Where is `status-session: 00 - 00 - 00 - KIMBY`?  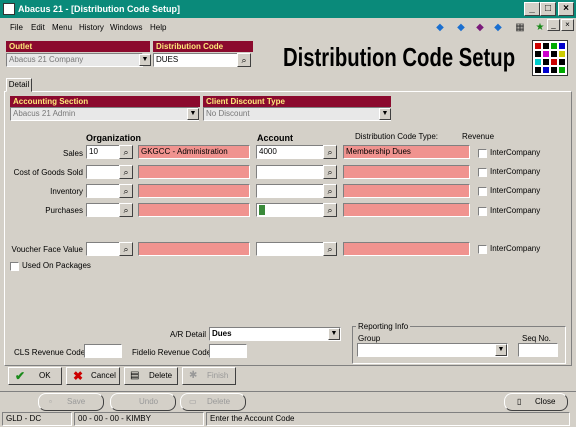
status-session: 00 - 00 - 00 - KIMBY is located at coordinates (139, 419).